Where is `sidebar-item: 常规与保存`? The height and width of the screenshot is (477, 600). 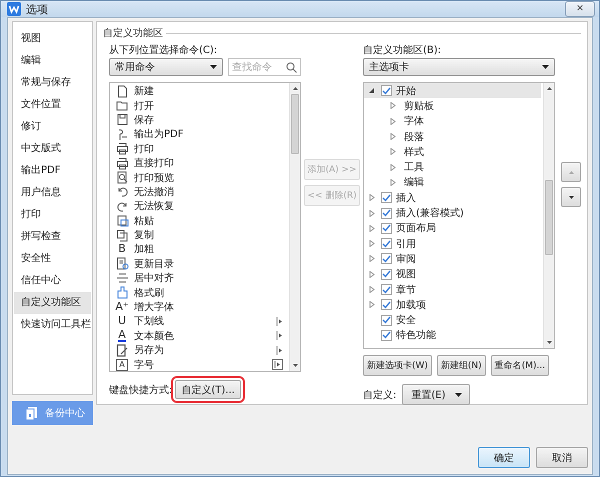
sidebar-item: 常规与保存 is located at coordinates (52, 83).